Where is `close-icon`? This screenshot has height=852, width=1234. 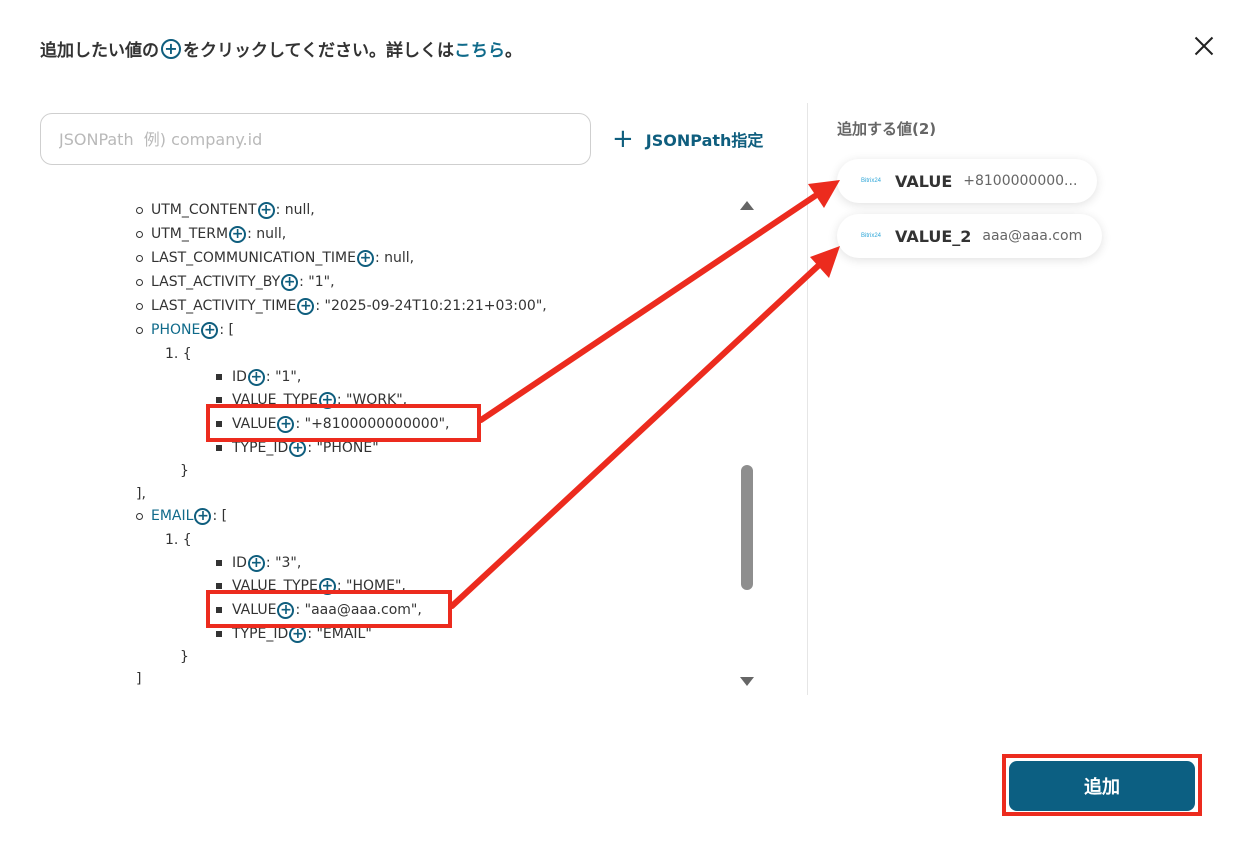 close-icon is located at coordinates (1204, 46).